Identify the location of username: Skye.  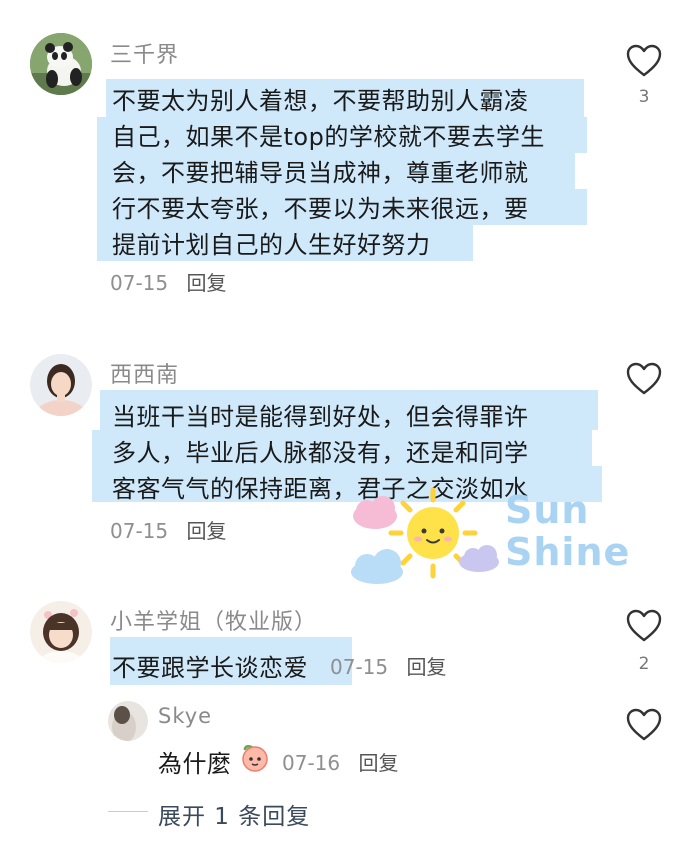
(185, 716).